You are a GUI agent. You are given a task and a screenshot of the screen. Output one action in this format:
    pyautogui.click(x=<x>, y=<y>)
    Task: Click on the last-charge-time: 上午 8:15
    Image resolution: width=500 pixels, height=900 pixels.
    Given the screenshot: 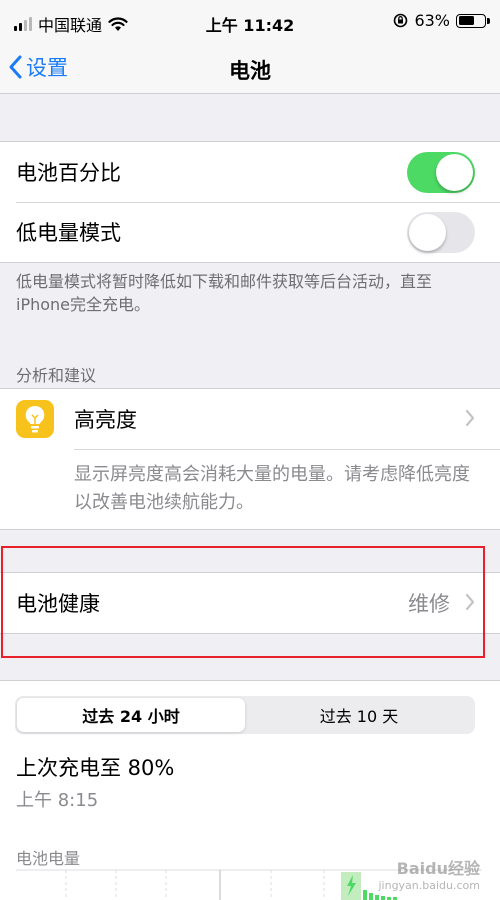 What is the action you would take?
    pyautogui.click(x=57, y=800)
    